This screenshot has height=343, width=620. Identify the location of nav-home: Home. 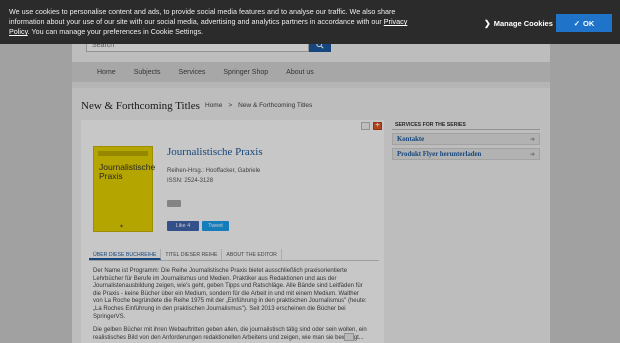
(106, 72).